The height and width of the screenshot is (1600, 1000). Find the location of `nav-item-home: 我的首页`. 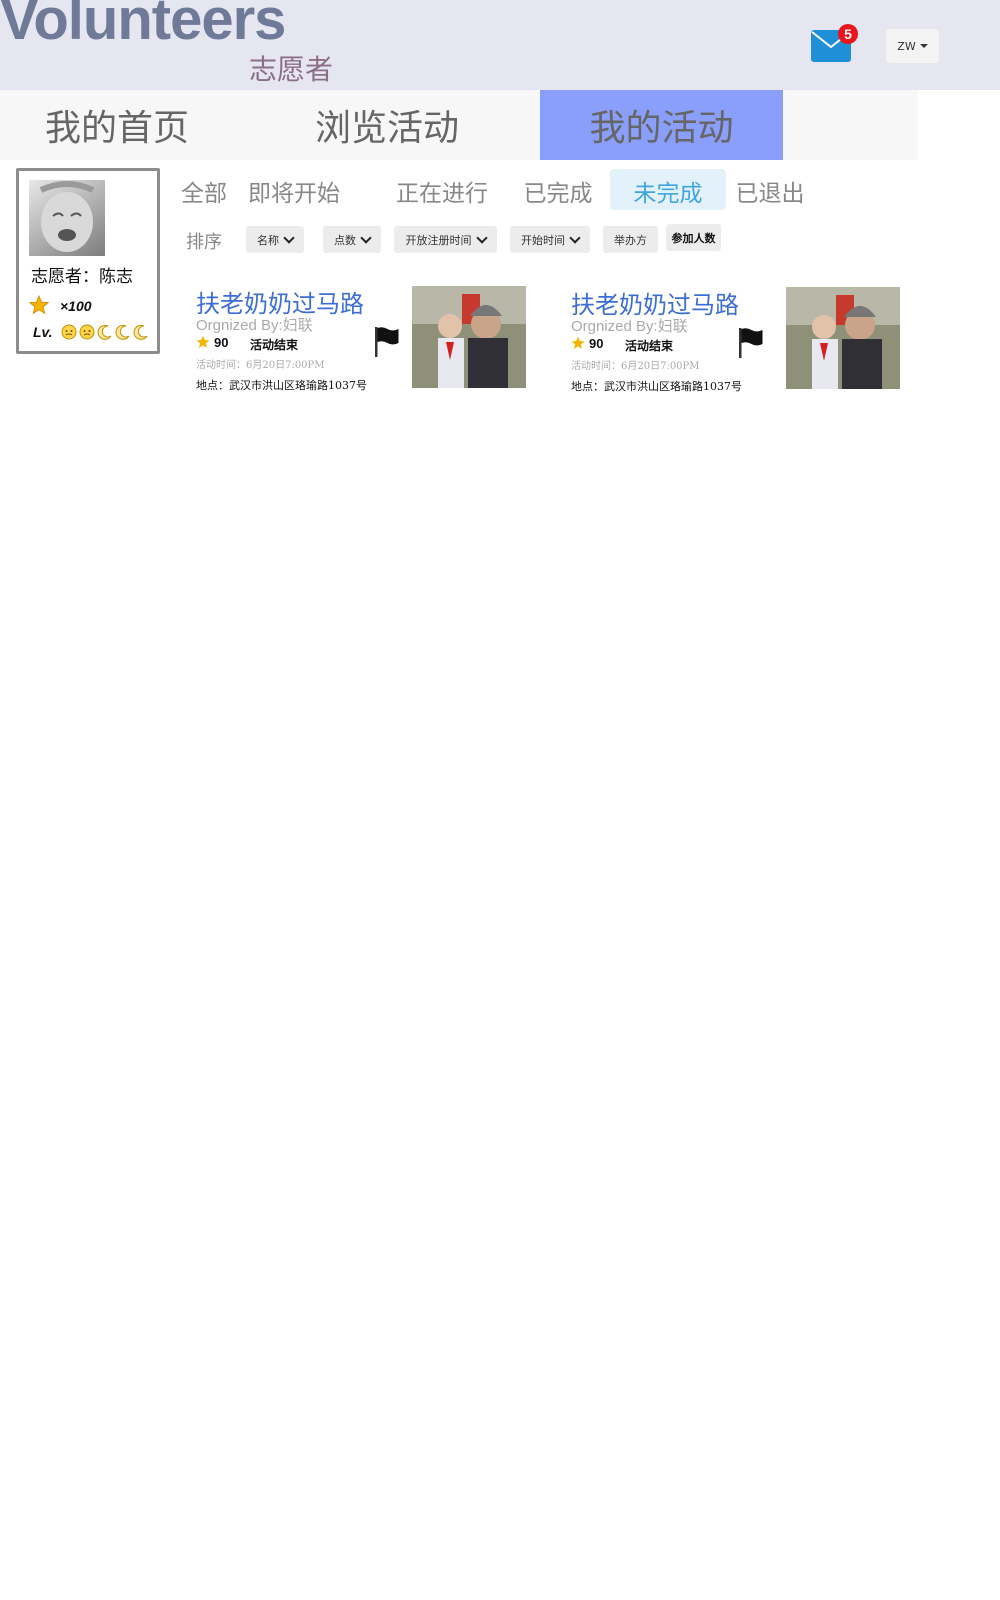

nav-item-home: 我的首页 is located at coordinates (117, 125).